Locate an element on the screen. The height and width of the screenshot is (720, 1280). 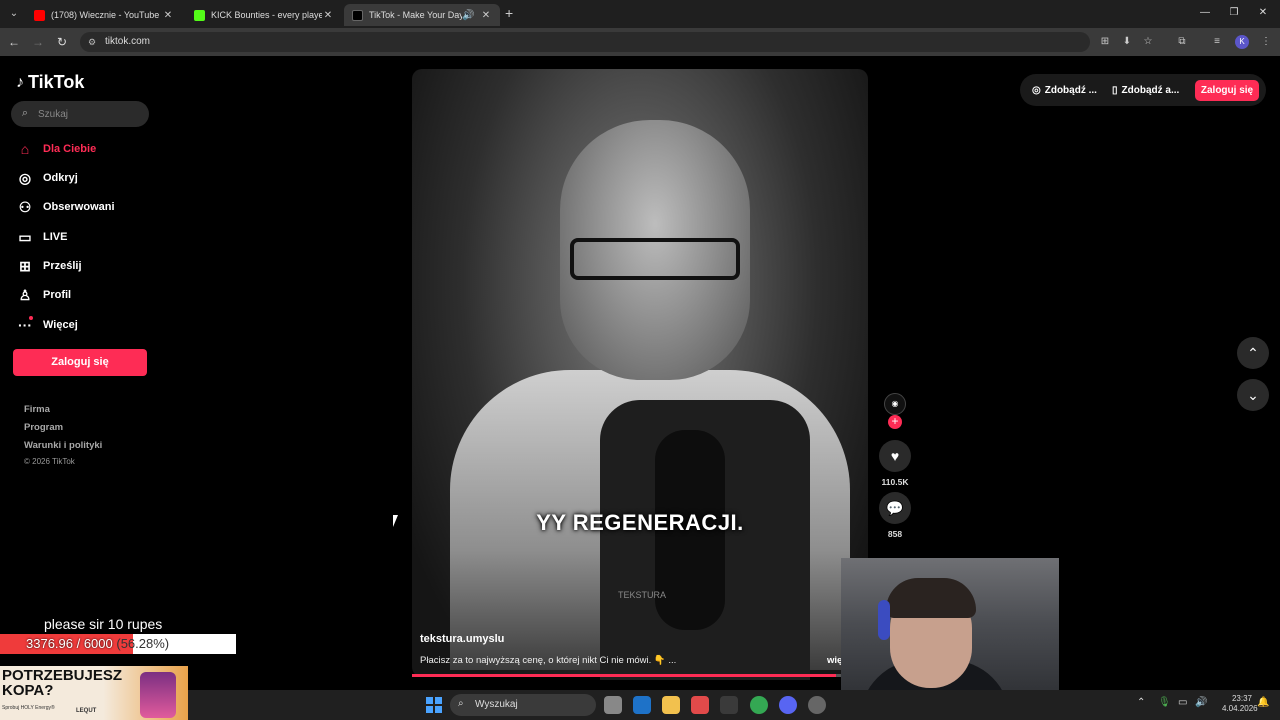
profile-avatar: K is located at coordinates (1242, 42).